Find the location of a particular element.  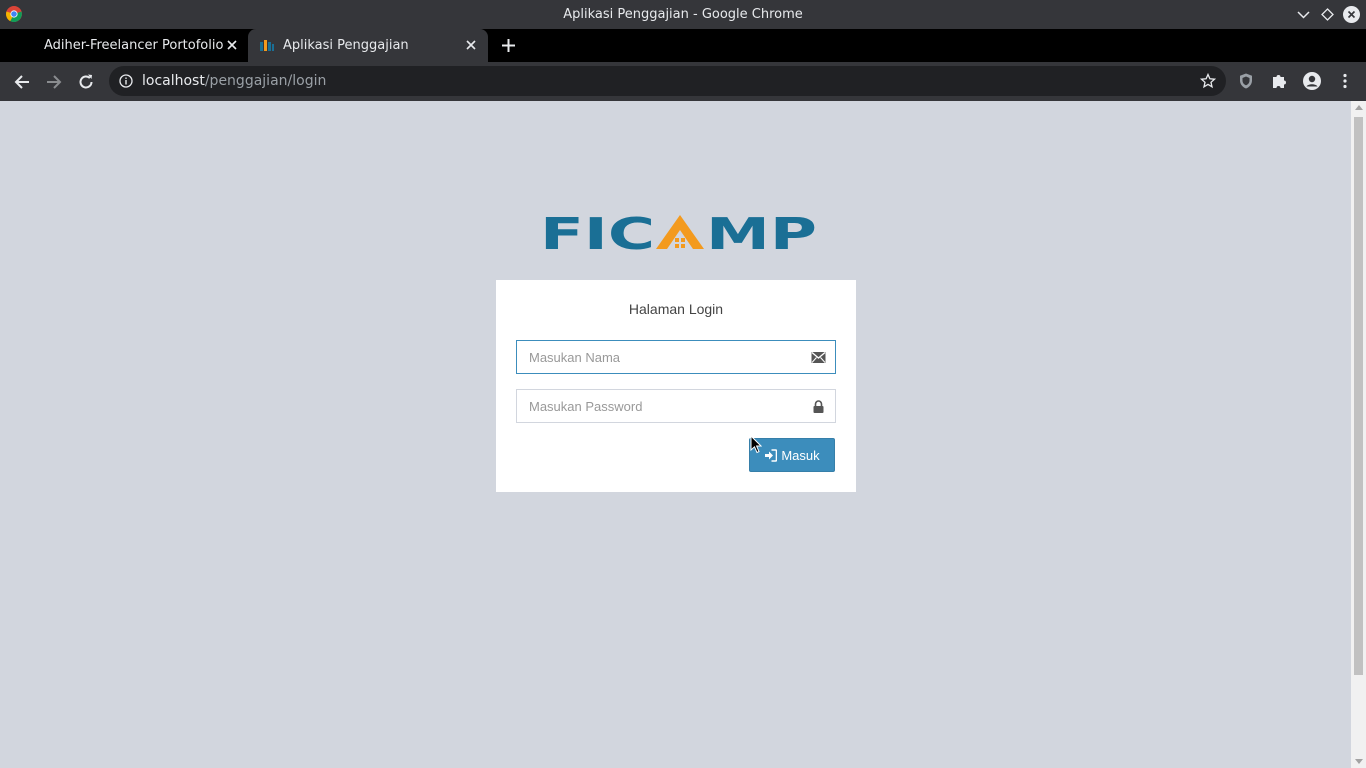

svg-text: FIC is located at coordinates (597, 232).